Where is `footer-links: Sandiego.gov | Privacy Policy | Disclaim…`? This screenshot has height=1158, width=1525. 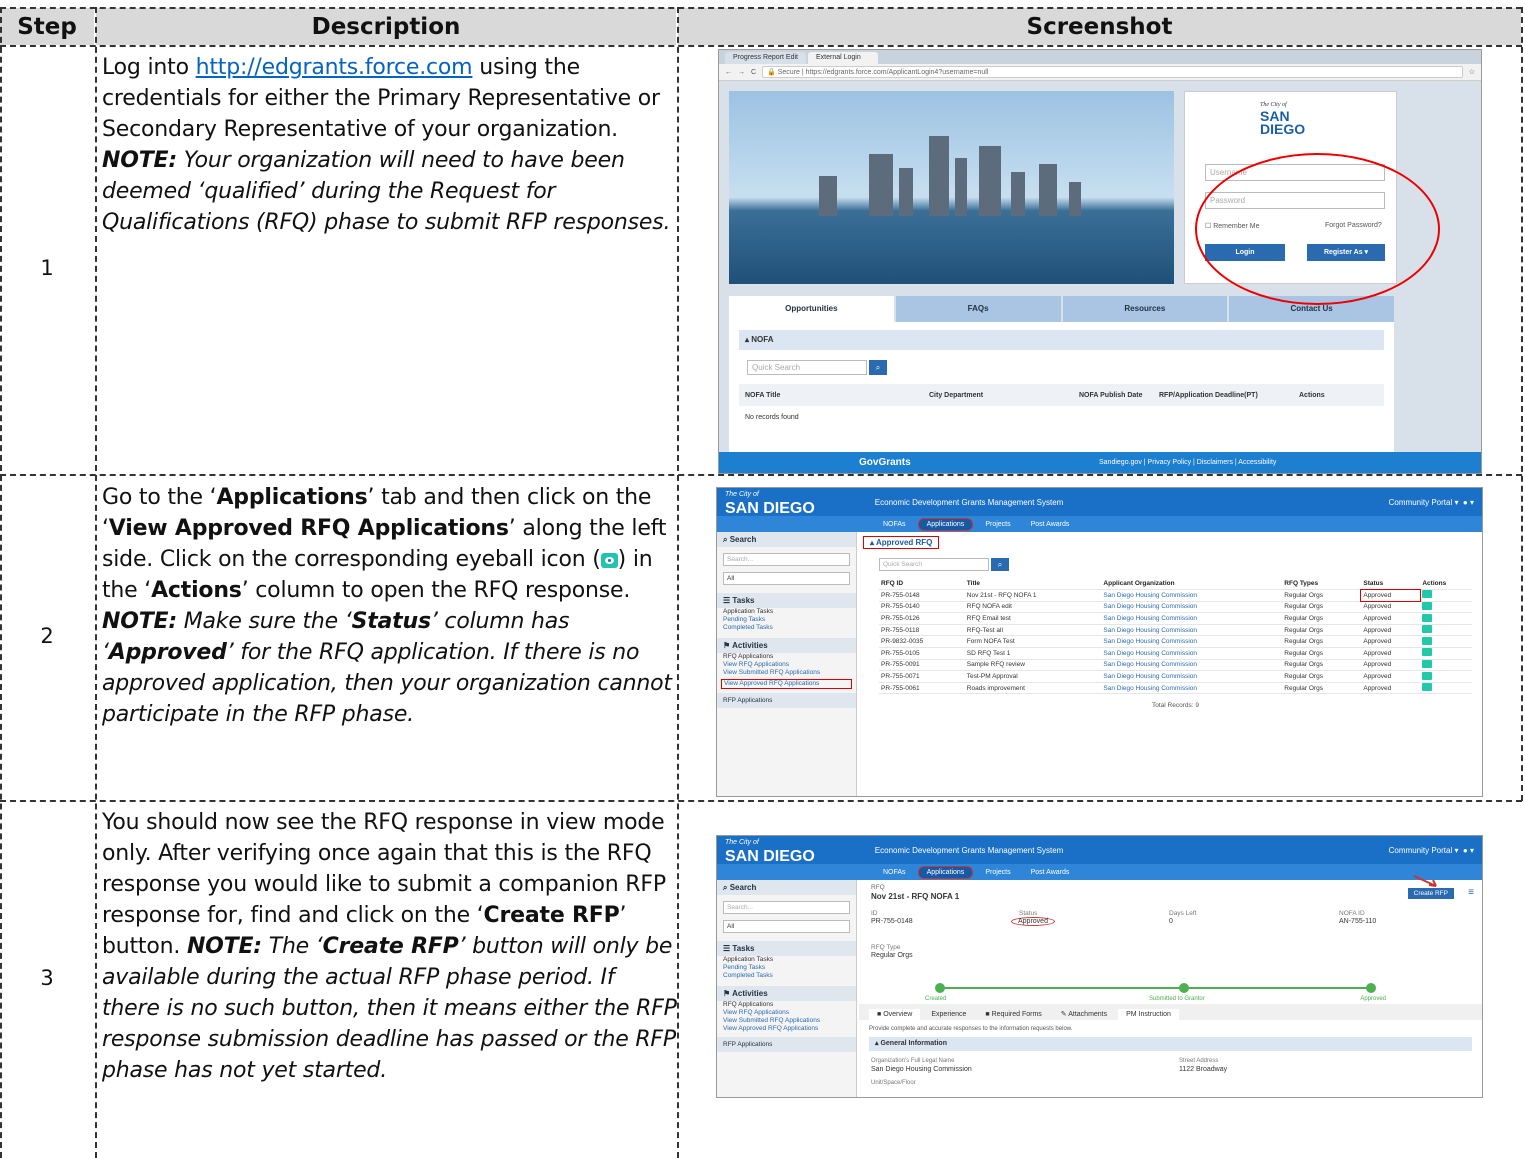 footer-links: Sandiego.gov | Privacy Policy | Disclaim… is located at coordinates (1187, 462).